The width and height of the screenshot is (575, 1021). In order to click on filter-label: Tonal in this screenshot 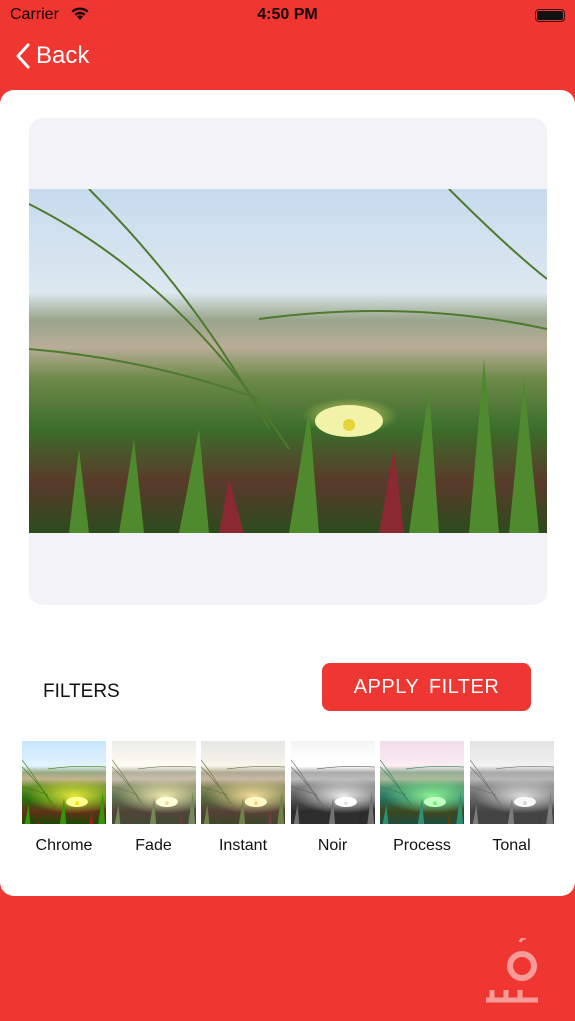, I will do `click(511, 845)`.